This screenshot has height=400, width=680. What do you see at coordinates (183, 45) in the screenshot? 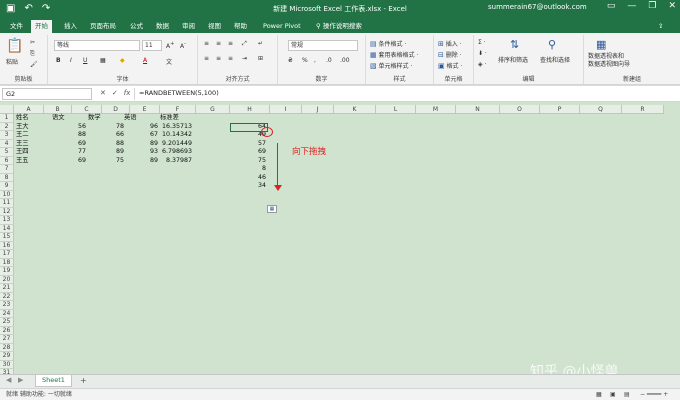
I see `decrease-font-icon: A-` at bounding box center [183, 45].